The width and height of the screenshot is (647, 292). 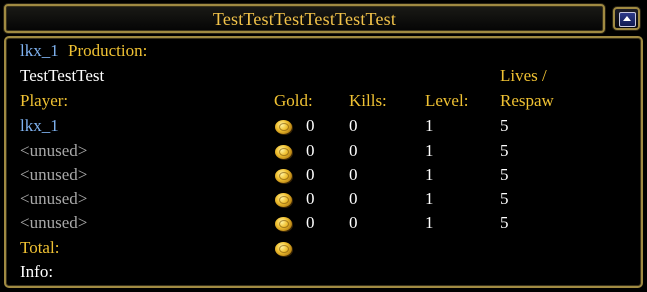 I want to click on minimize-button, so click(x=626, y=18).